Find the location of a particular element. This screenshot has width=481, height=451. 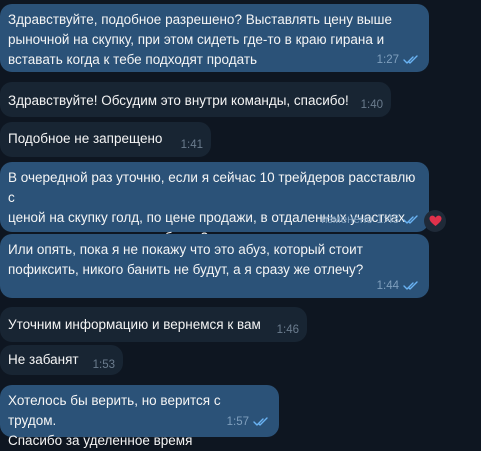

message-meta: 1:40 is located at coordinates (372, 105).